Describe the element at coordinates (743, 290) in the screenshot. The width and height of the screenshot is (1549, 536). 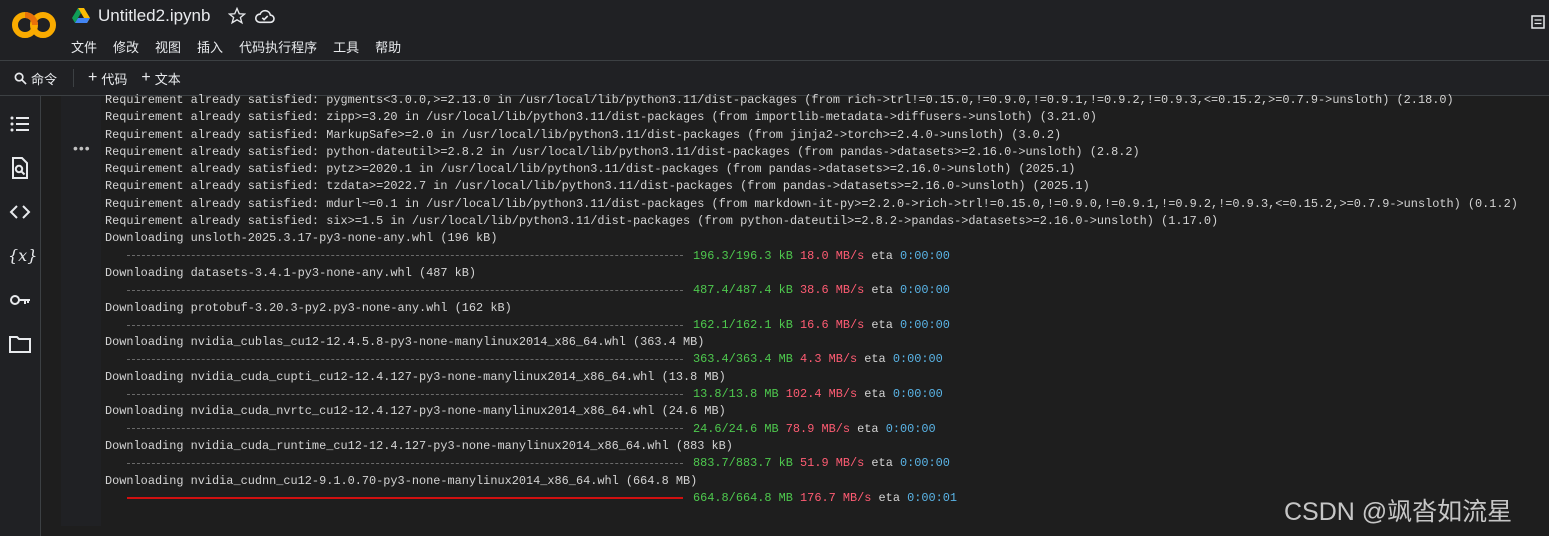
I see `download-size: 487.4/487.4 kB` at that location.